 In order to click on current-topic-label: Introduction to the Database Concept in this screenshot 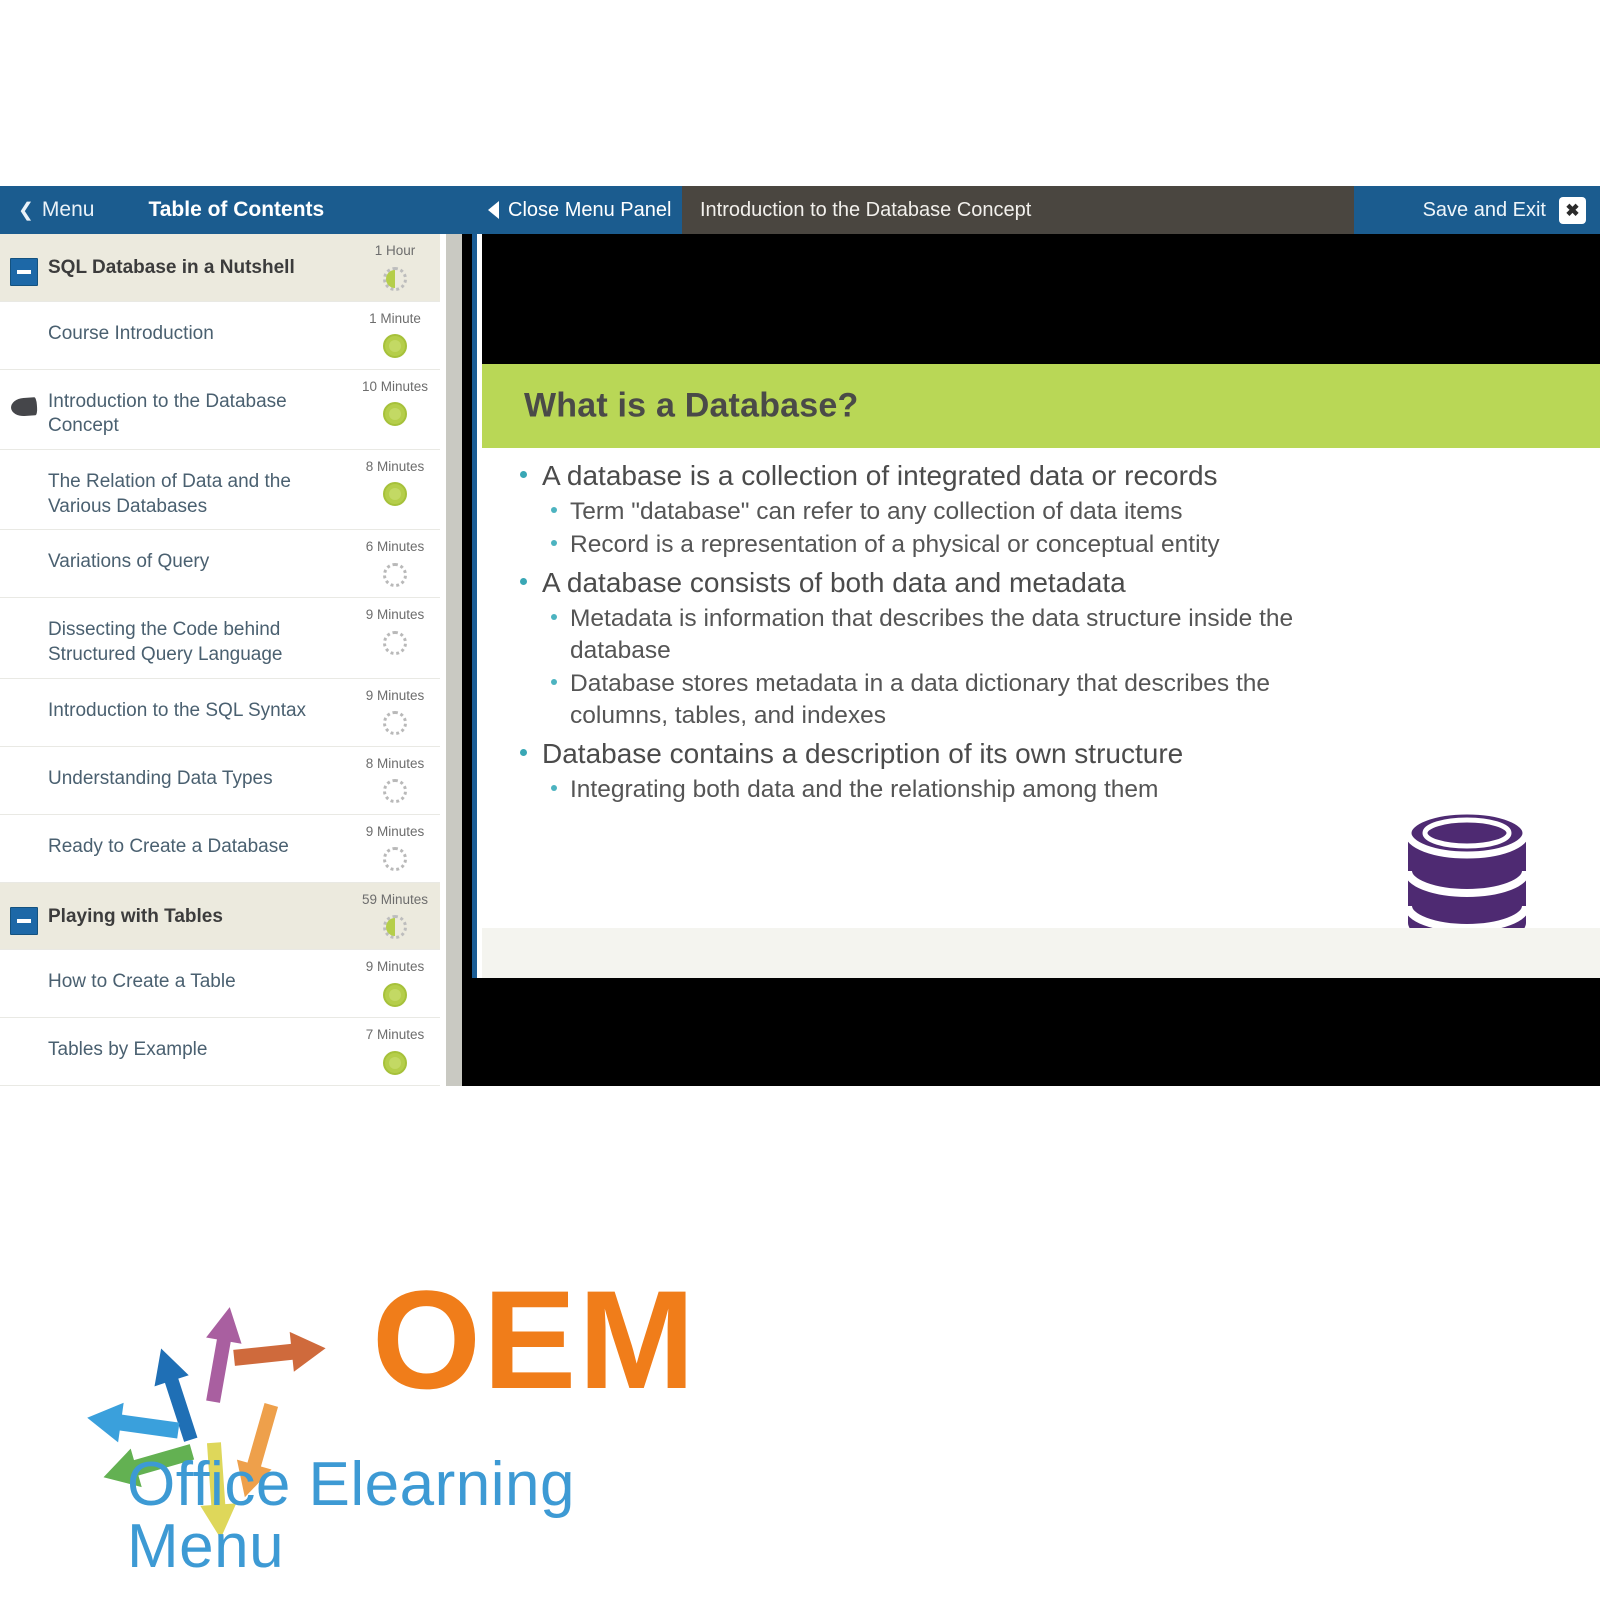, I will do `click(866, 209)`.